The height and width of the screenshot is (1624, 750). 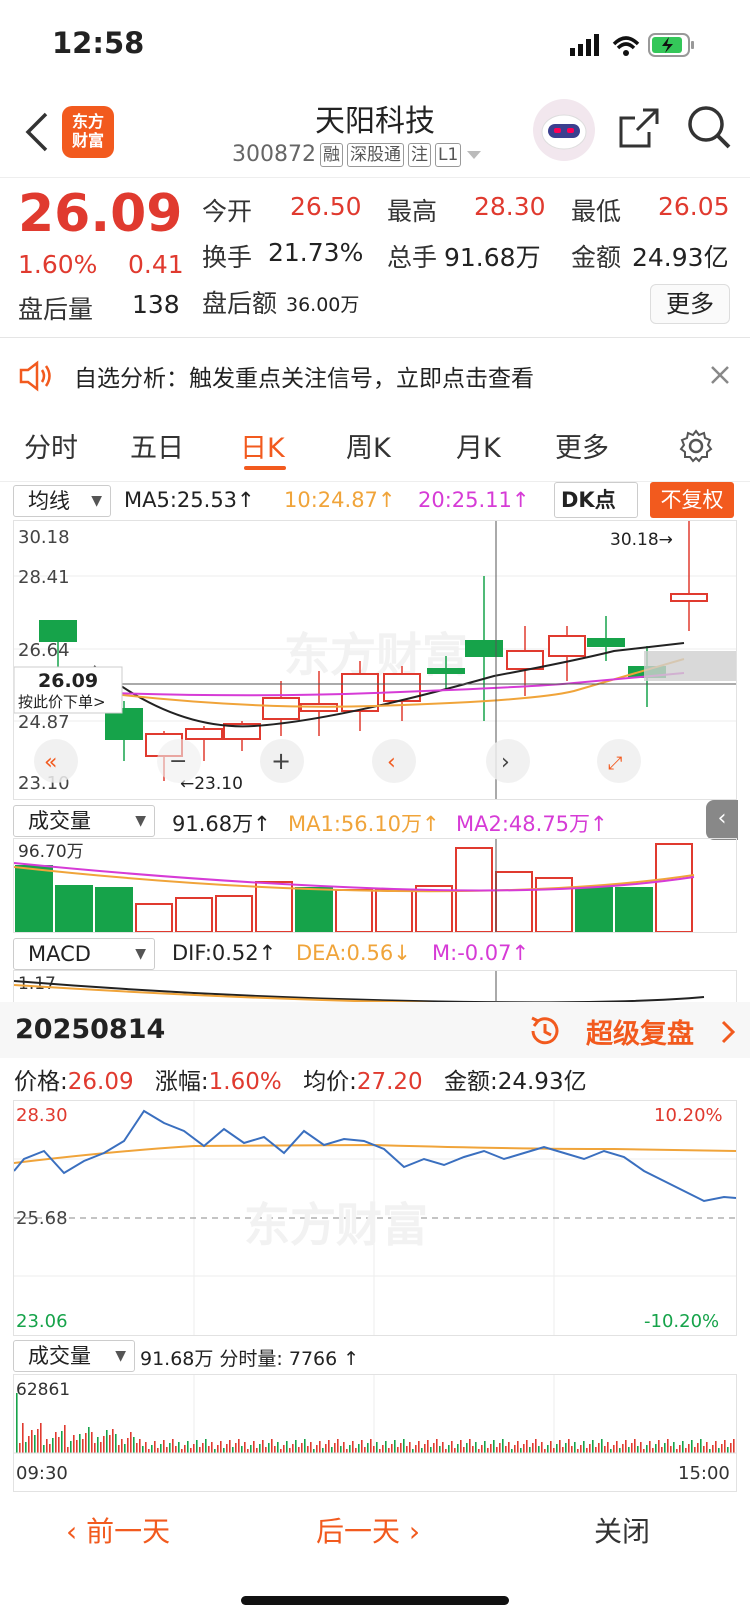 What do you see at coordinates (262, 445) in the screenshot?
I see `tab-daily-k: 日K` at bounding box center [262, 445].